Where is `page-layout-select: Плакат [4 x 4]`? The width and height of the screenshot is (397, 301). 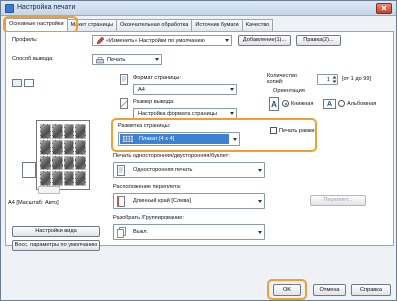 page-layout-select: Плакат [4 x 4] is located at coordinates (179, 139).